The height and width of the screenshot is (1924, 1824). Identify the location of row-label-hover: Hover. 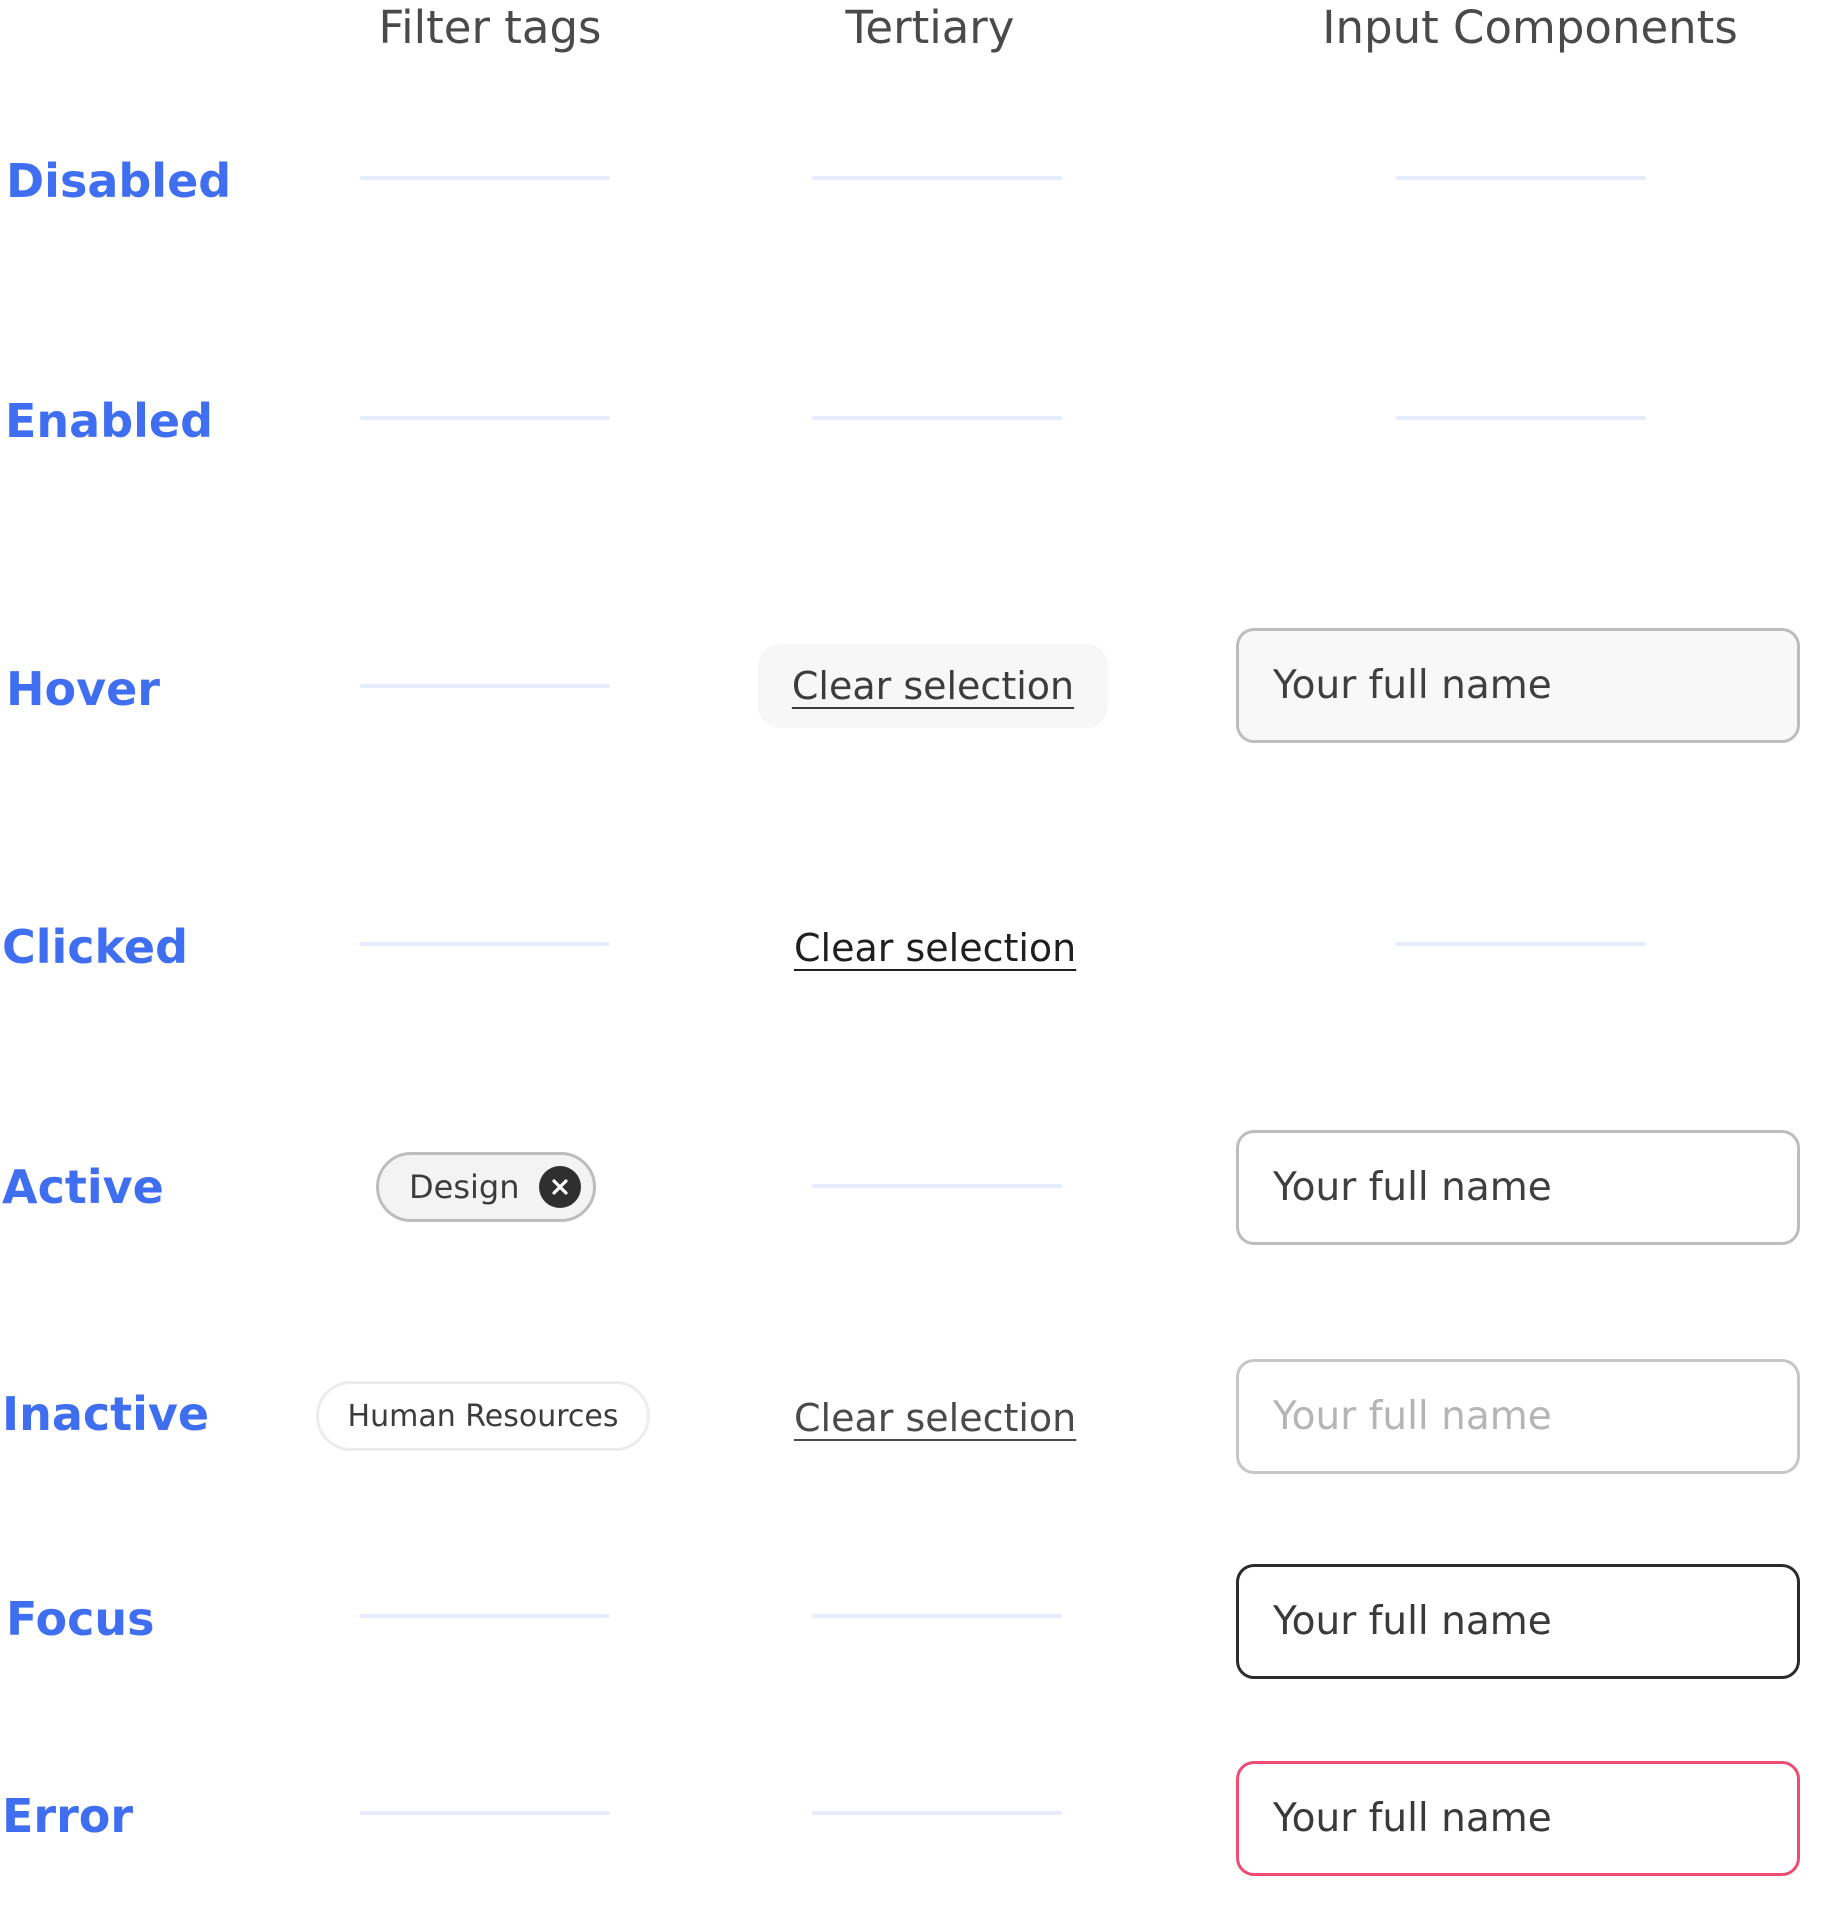
(83, 689).